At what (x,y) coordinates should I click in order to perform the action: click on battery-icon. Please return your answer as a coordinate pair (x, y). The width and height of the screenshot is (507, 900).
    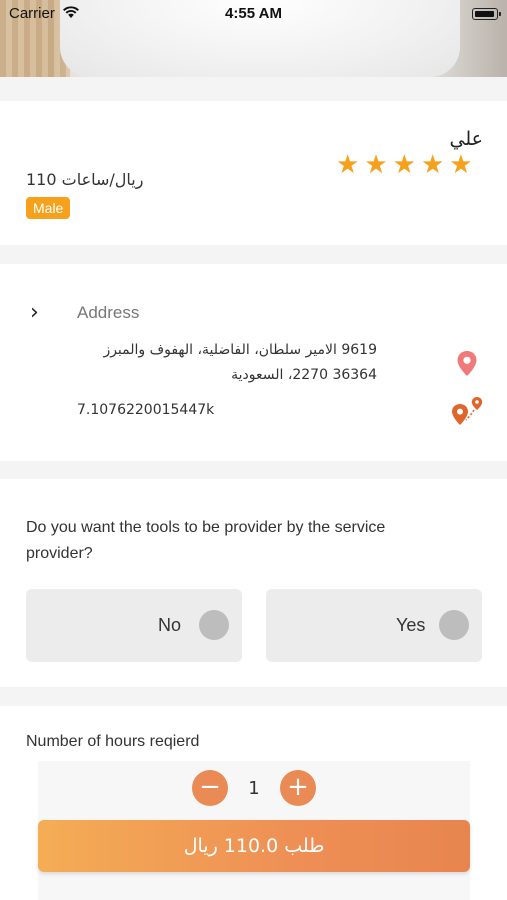
    Looking at the image, I should click on (486, 14).